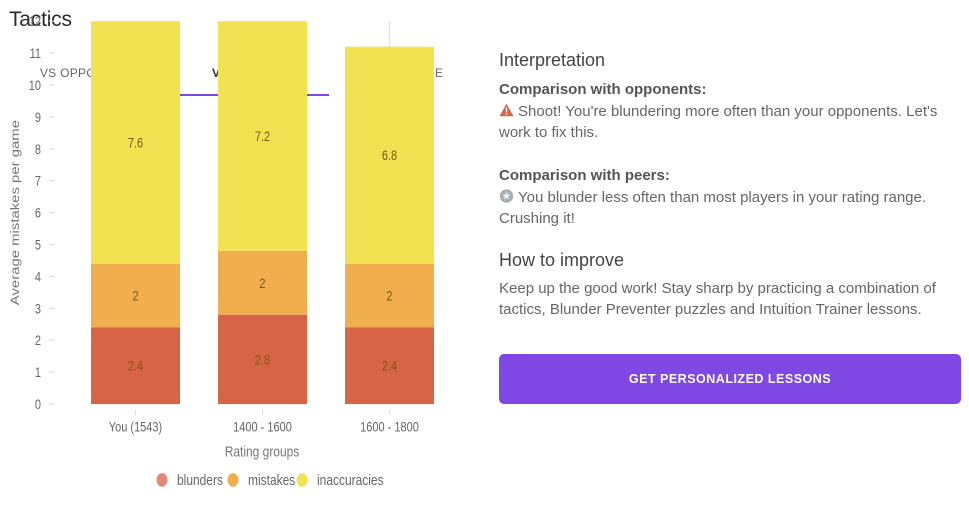 Image resolution: width=969 pixels, height=511 pixels. Describe the element at coordinates (38, 149) in the screenshot. I see `y-tick-label: 8` at that location.